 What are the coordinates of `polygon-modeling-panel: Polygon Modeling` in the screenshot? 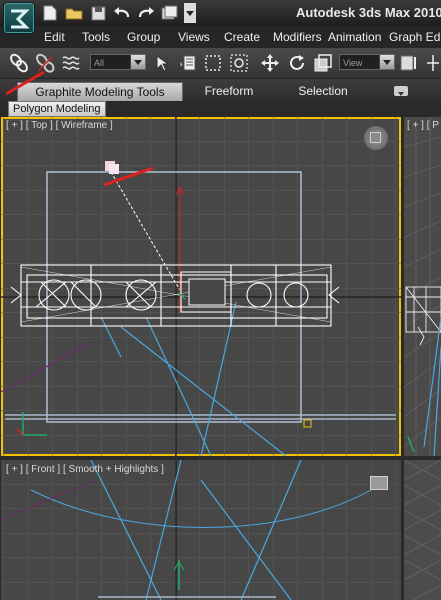 It's located at (57, 109).